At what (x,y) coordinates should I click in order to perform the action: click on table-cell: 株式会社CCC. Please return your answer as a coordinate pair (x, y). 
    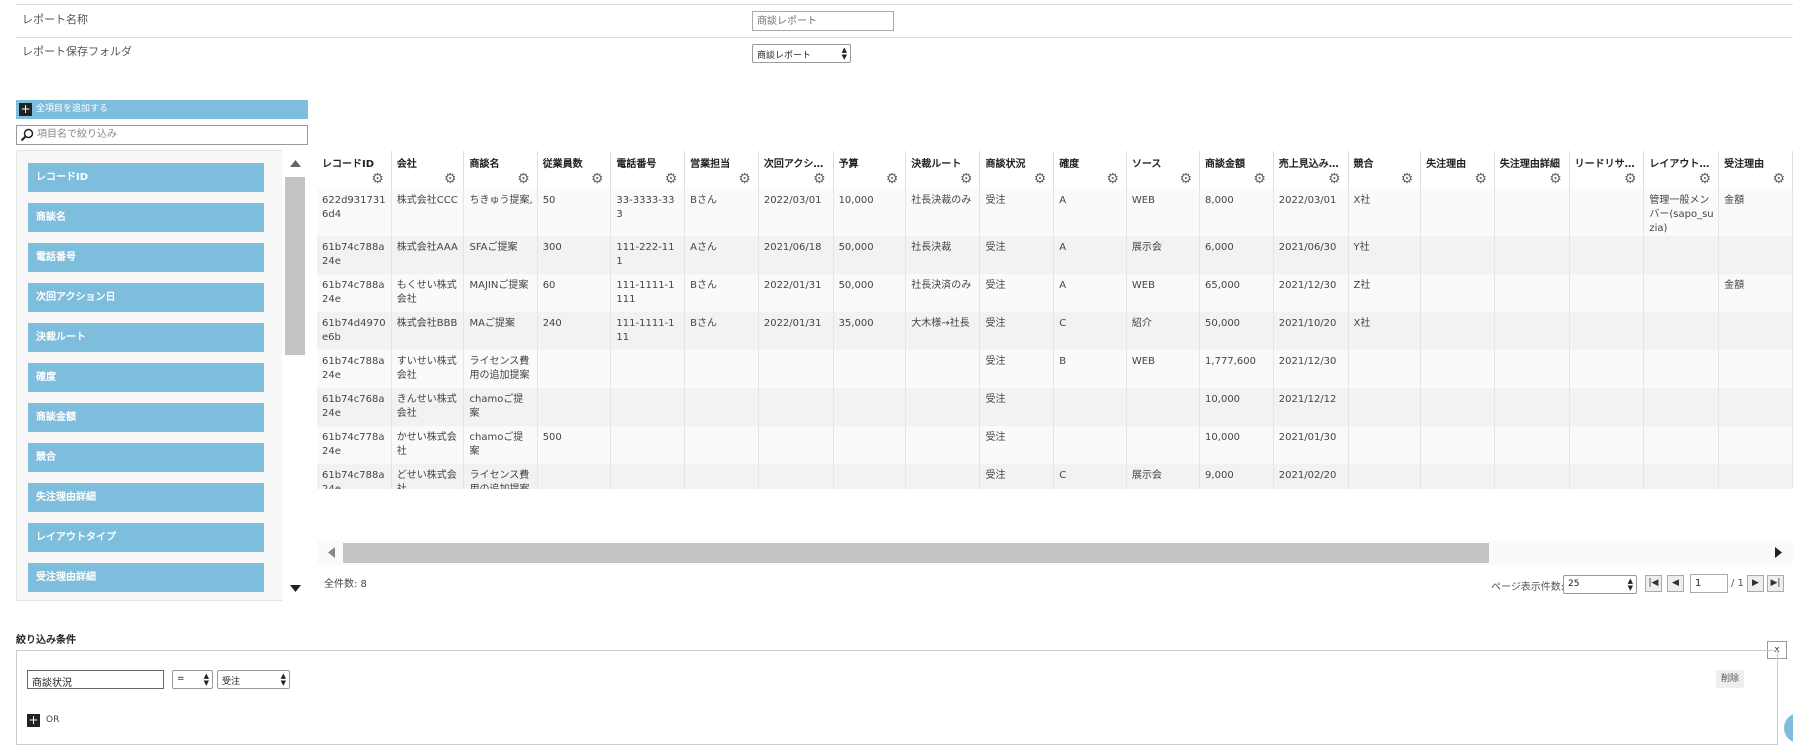
    Looking at the image, I should click on (428, 212).